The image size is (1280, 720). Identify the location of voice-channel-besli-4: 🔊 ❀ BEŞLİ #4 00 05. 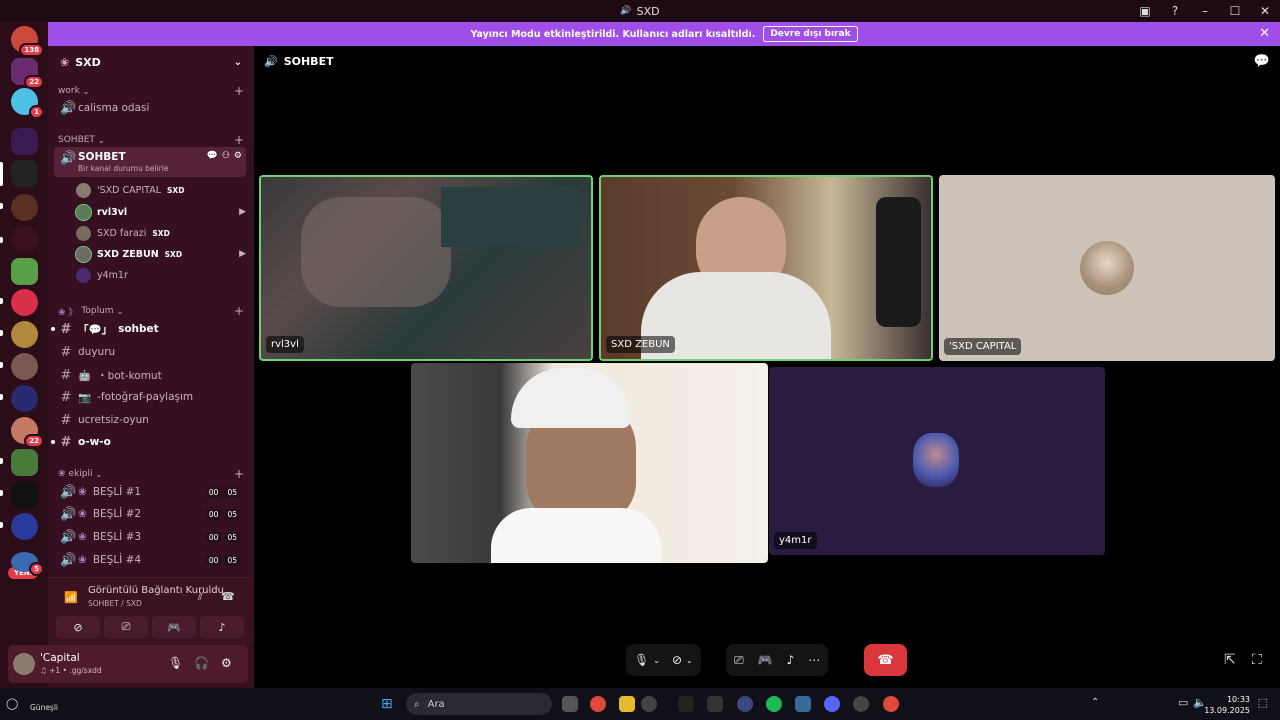
(150, 560).